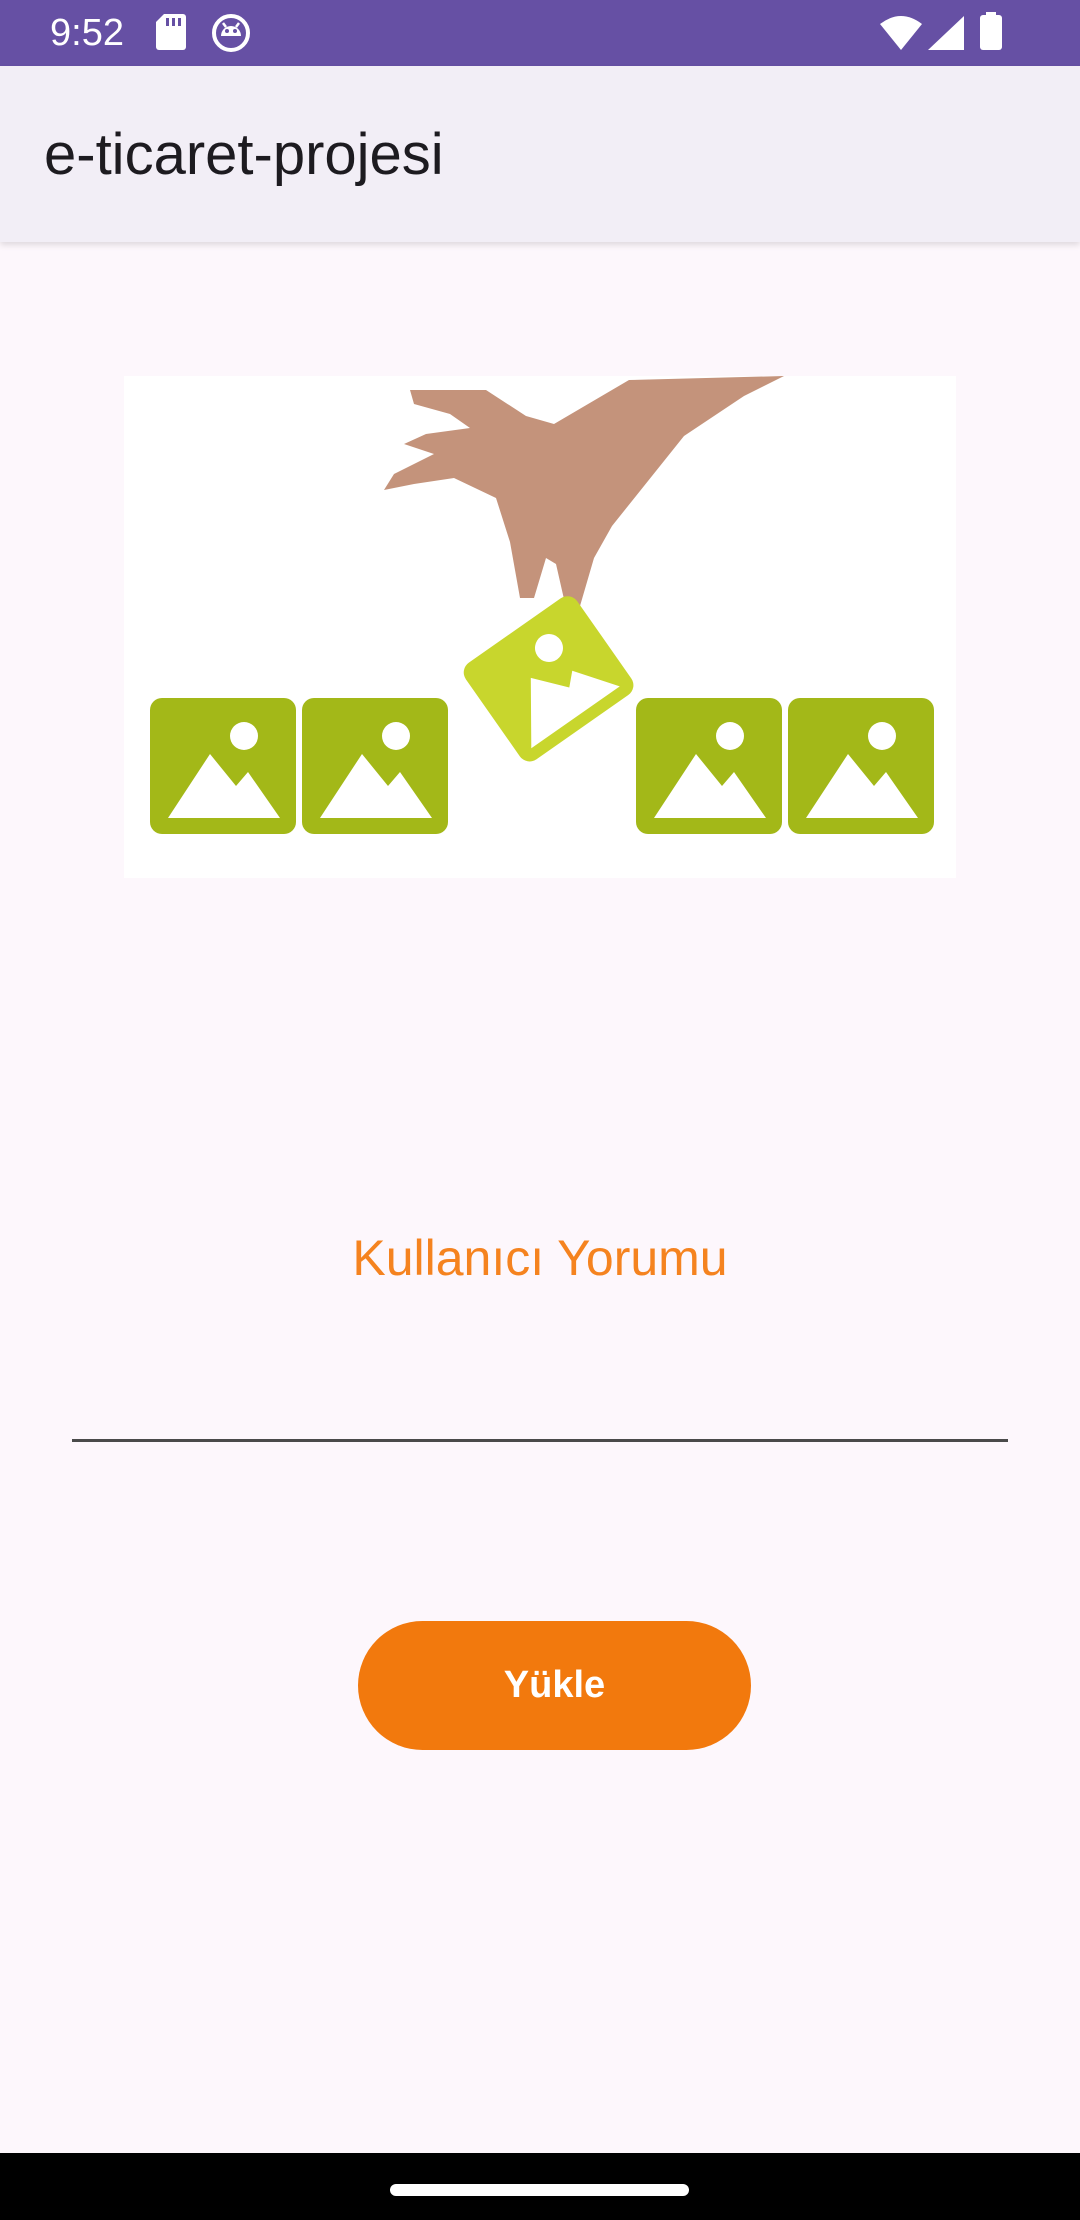 This screenshot has width=1080, height=2220. Describe the element at coordinates (946, 35) in the screenshot. I see `cell-signal-icon` at that location.